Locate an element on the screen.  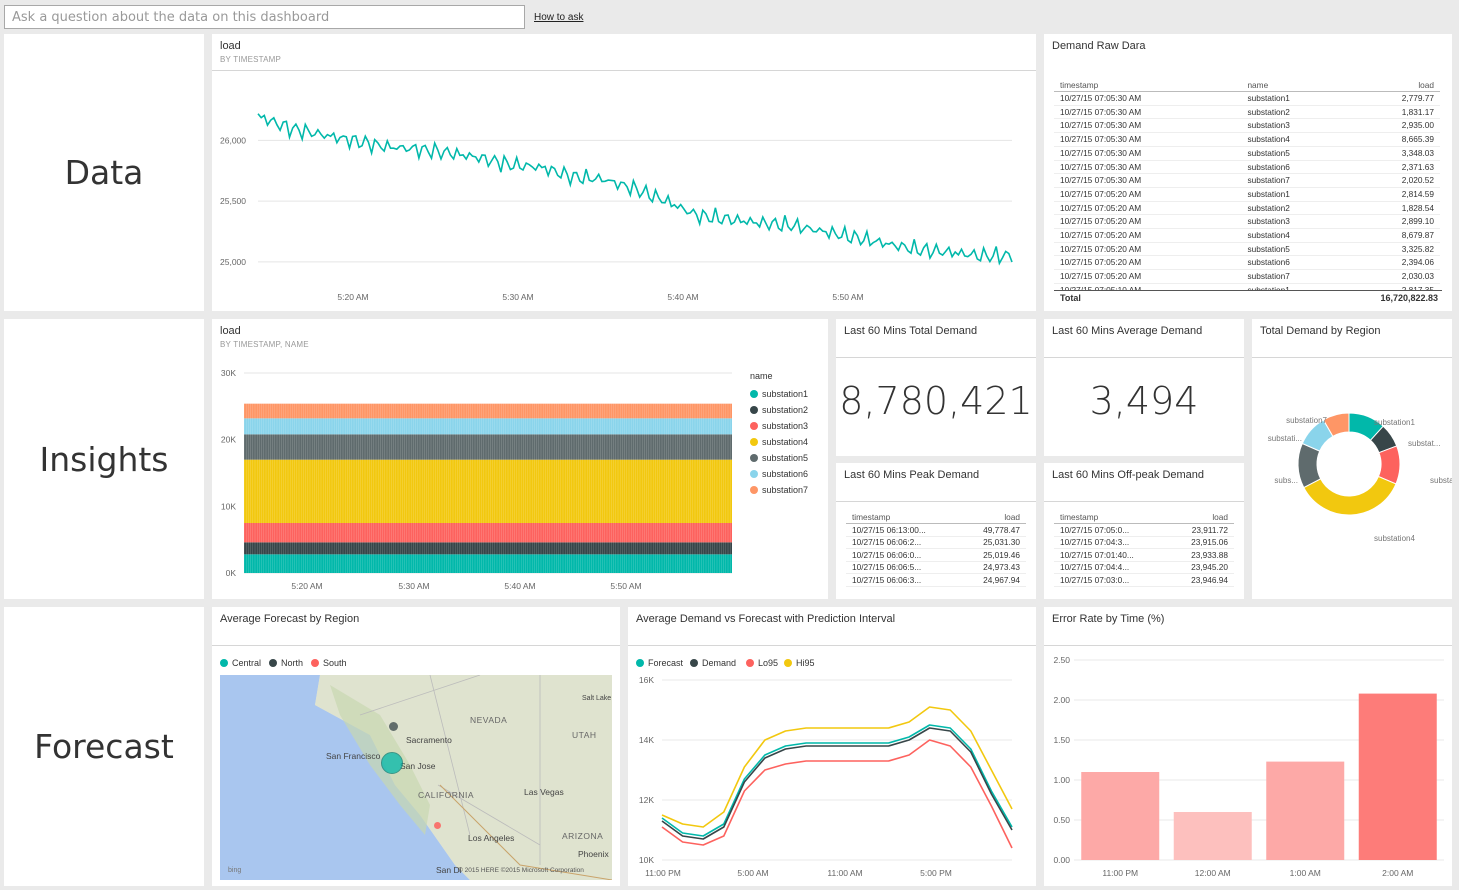
table-row: 10/27/15 06:06:0... 25,019.46 is located at coordinates (936, 555).